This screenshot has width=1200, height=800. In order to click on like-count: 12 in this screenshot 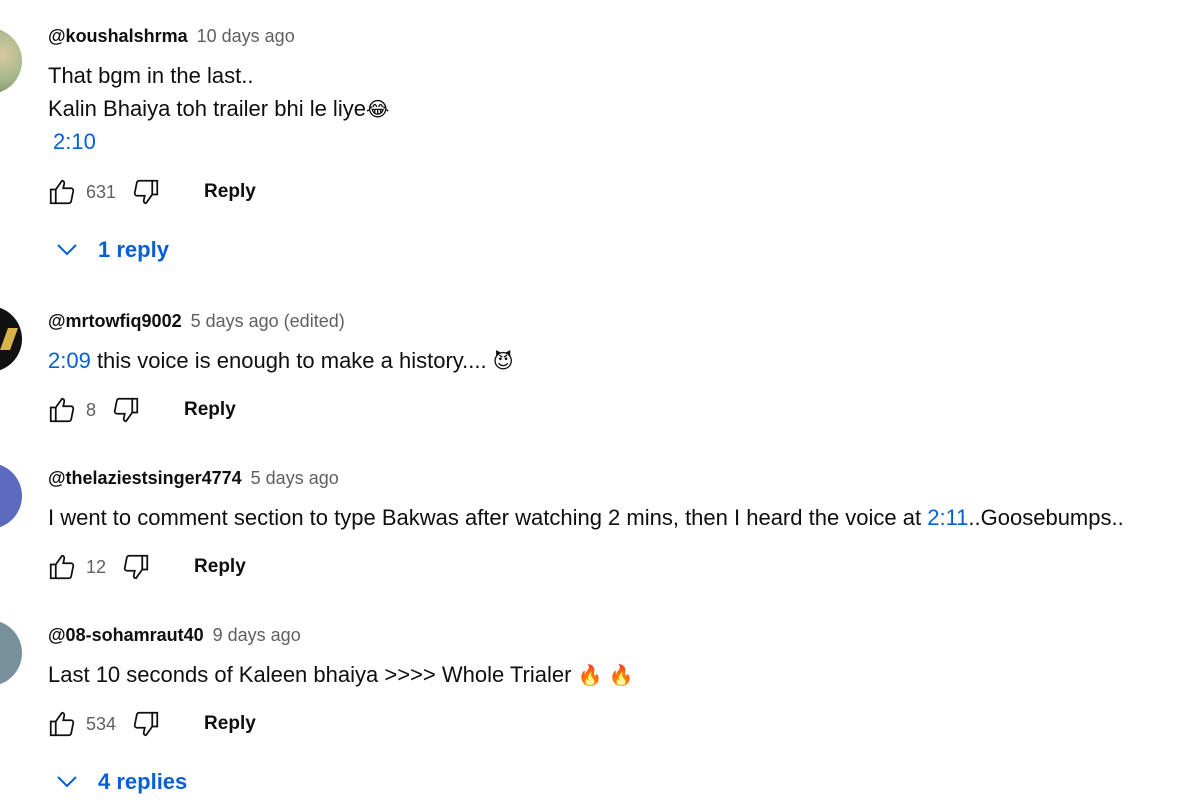, I will do `click(96, 566)`.